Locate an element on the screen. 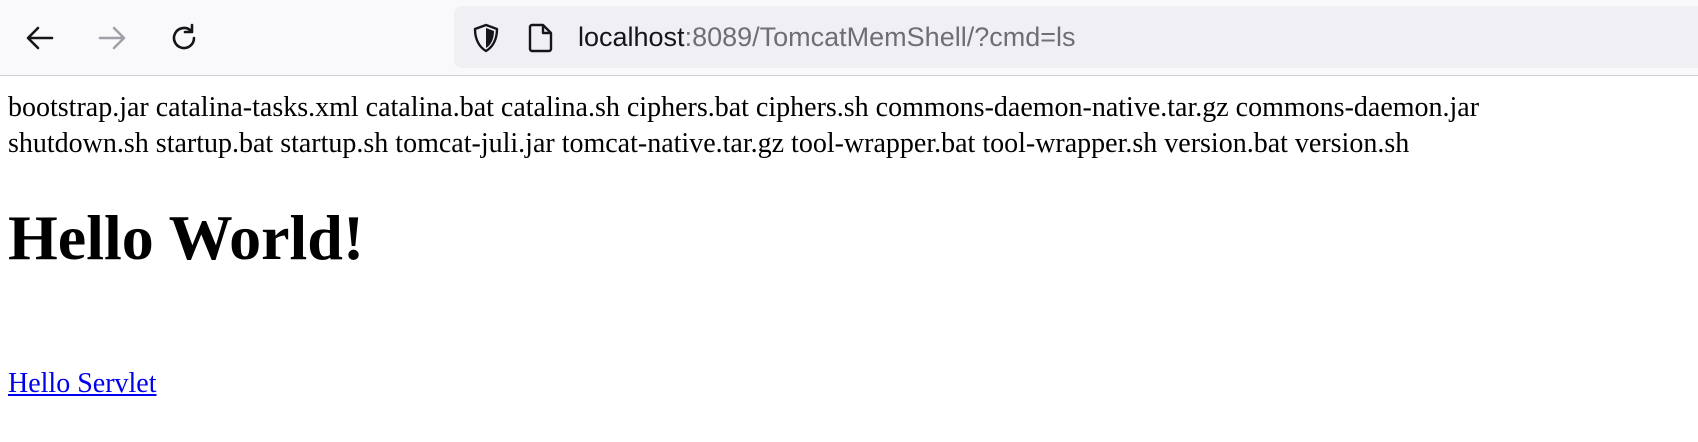  forward-button is located at coordinates (112, 38).